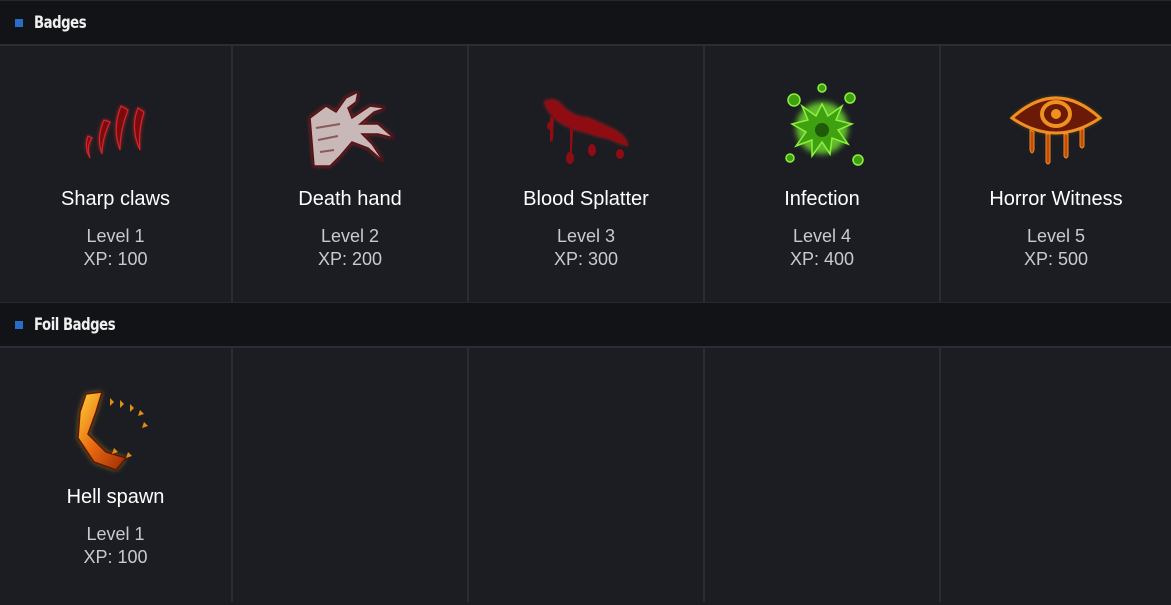 The width and height of the screenshot is (1171, 605). I want to click on badge-card: Blood Splatter Level 3 XP: 300, so click(587, 174).